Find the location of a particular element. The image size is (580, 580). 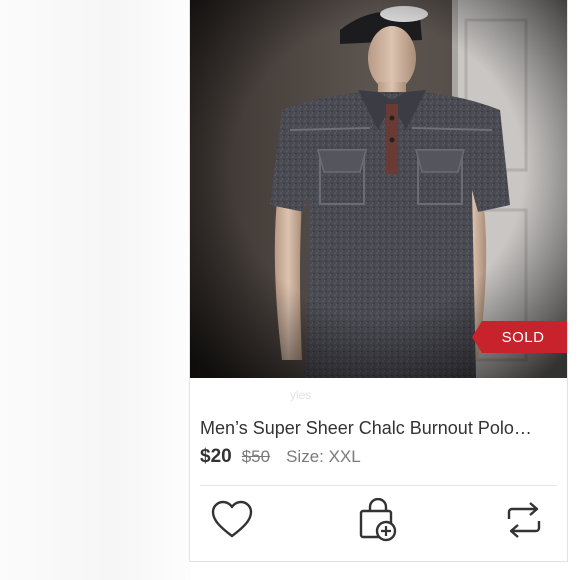

shopping-bag-plus-icon is located at coordinates (378, 520).